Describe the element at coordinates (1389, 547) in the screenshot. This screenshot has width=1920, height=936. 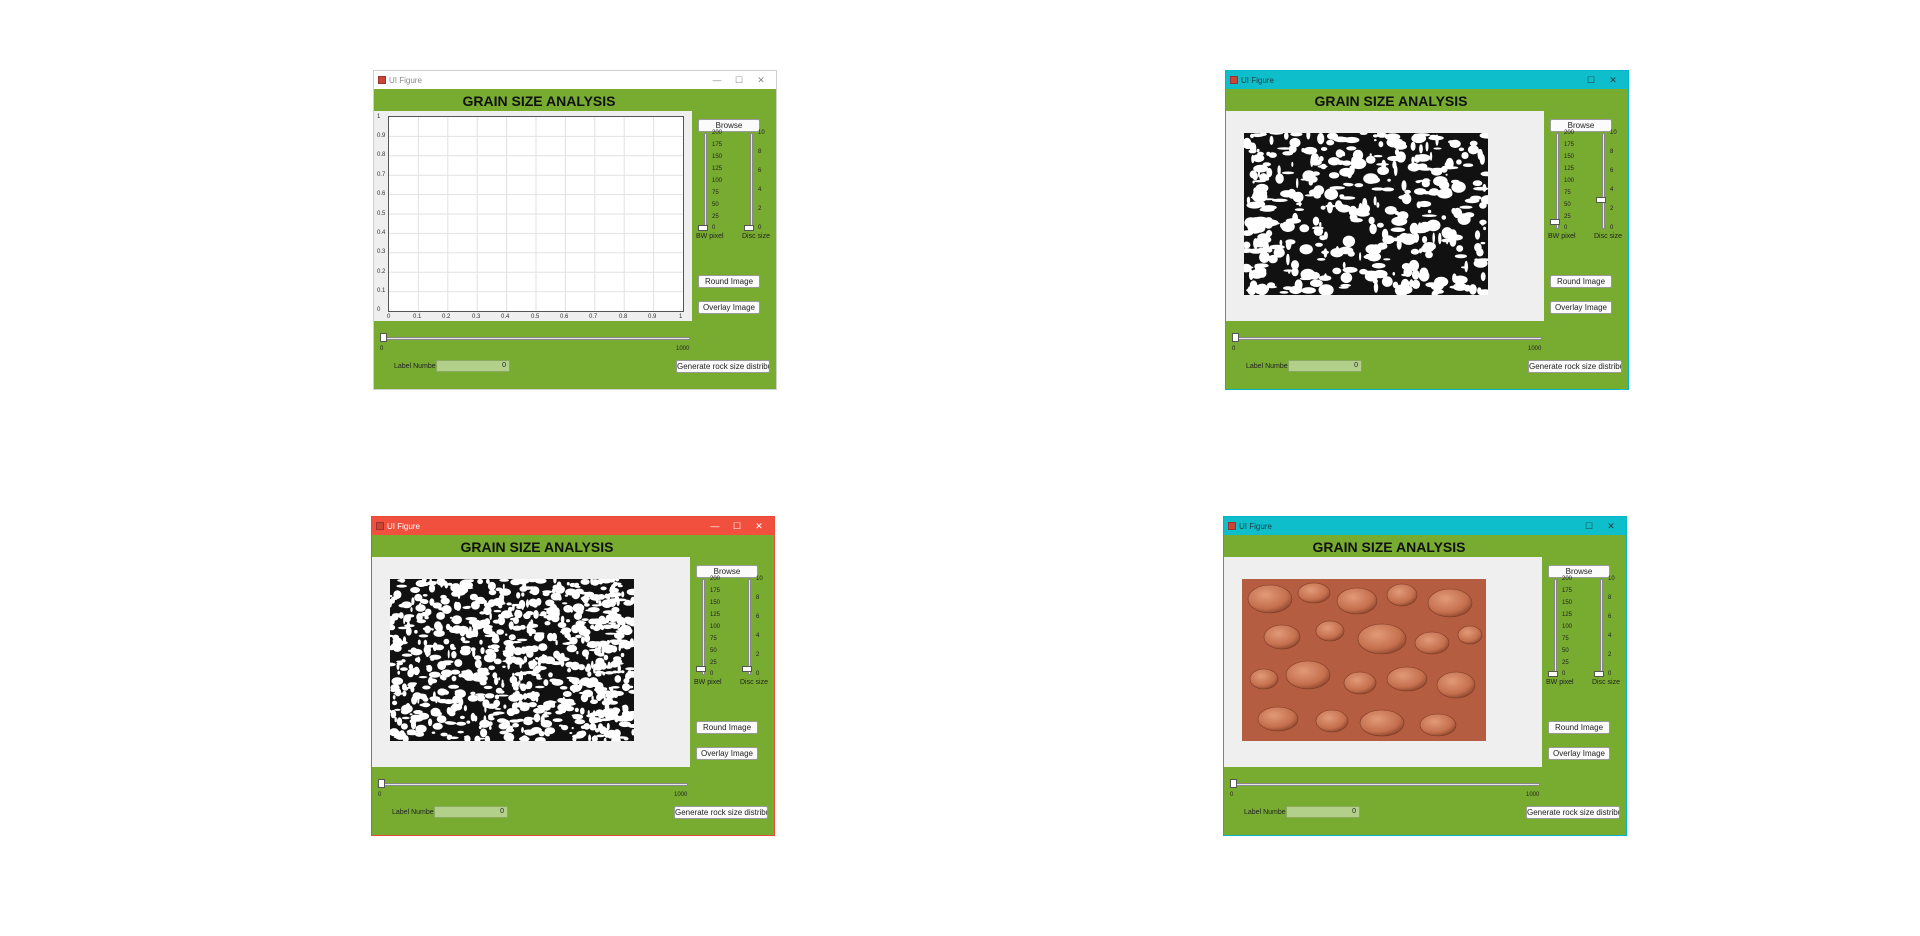
I see `app-heading: GRAIN SIZE ANALYSIS` at that location.